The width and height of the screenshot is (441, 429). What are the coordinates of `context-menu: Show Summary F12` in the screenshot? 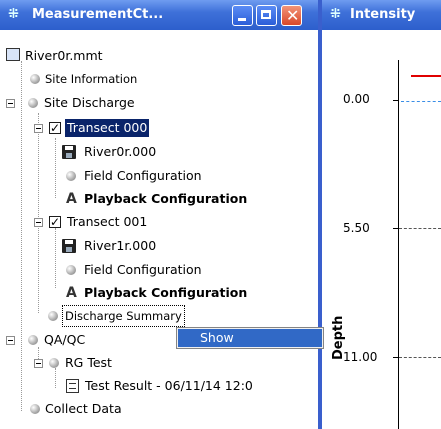 It's located at (250, 345).